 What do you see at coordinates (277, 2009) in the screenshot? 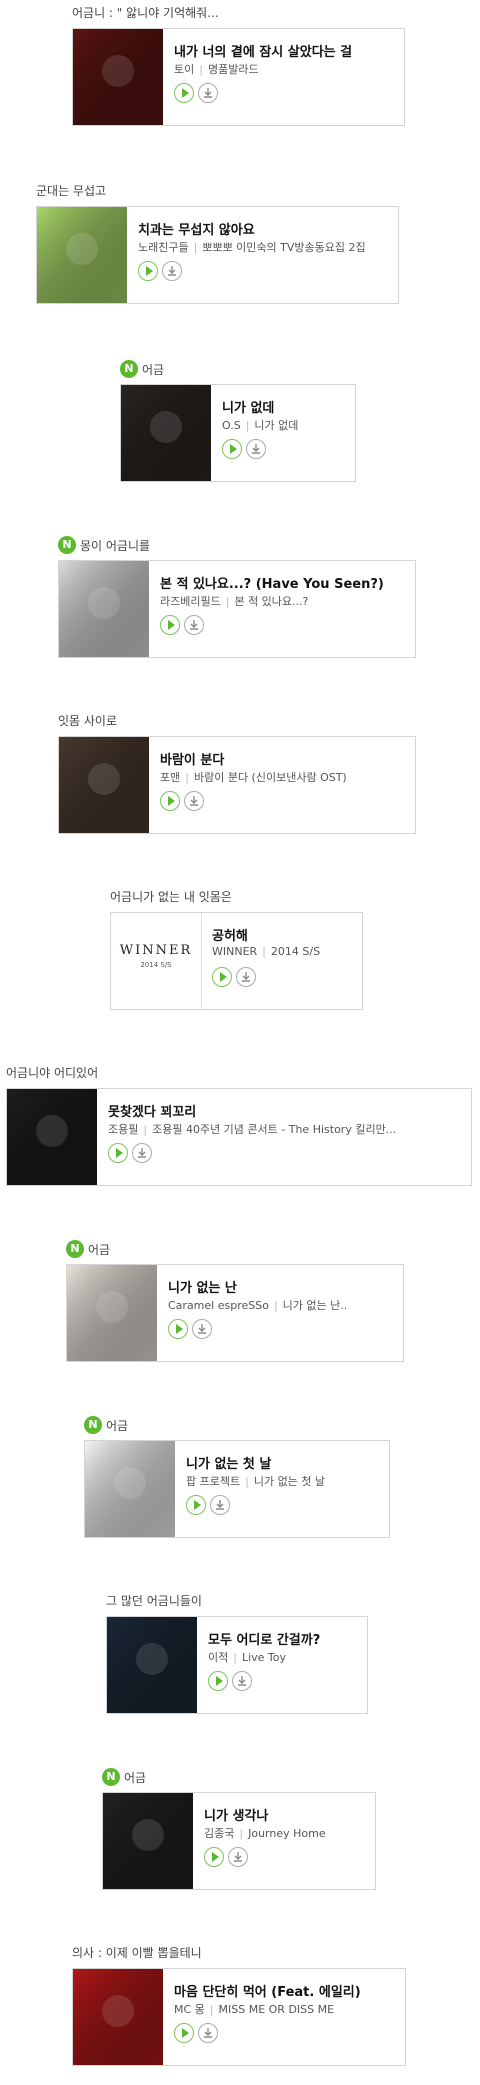
I see `album-name: MISS ME OR DISS ME` at bounding box center [277, 2009].